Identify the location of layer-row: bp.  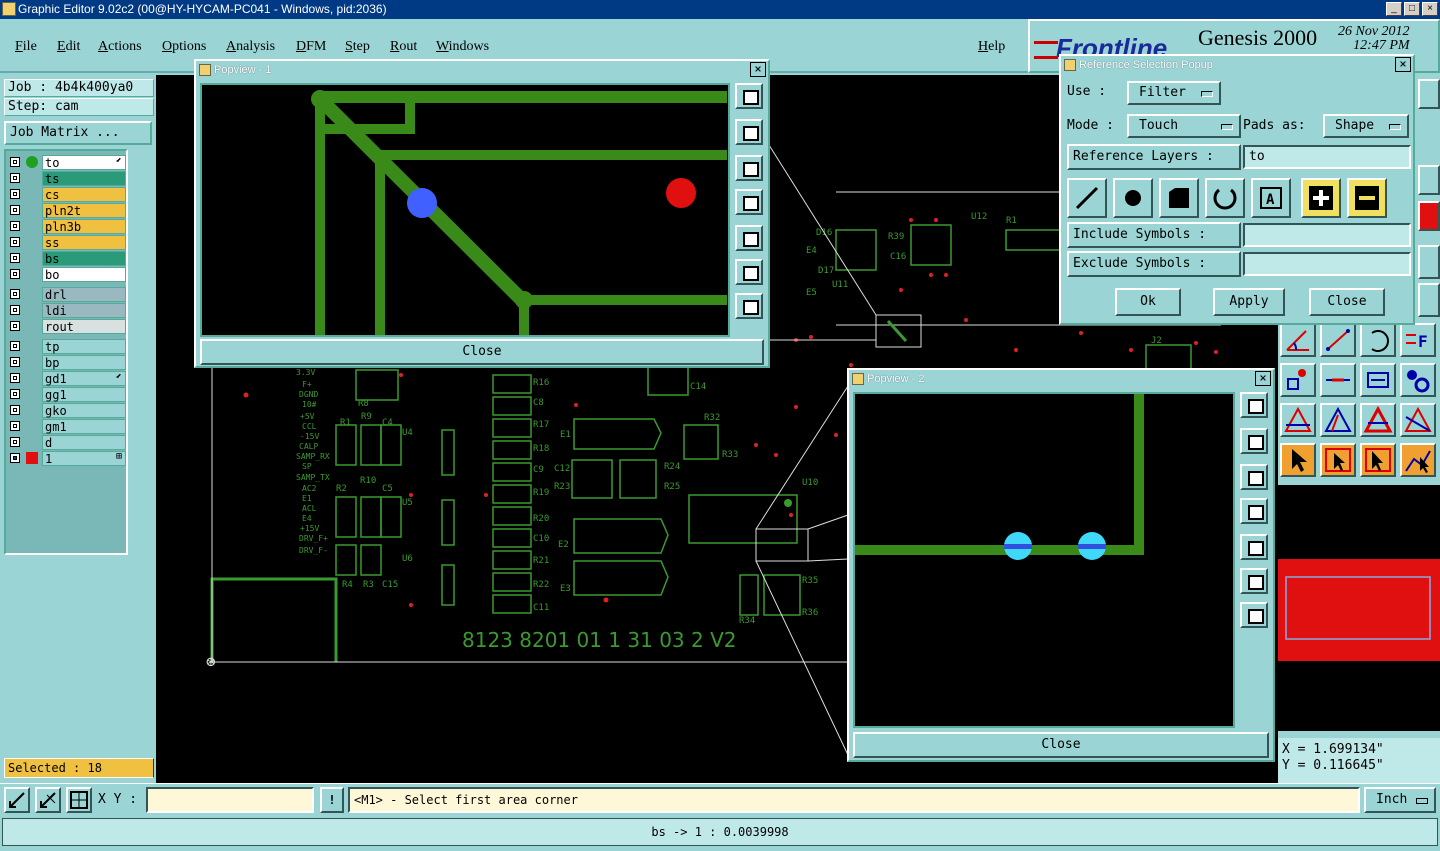
(67, 362).